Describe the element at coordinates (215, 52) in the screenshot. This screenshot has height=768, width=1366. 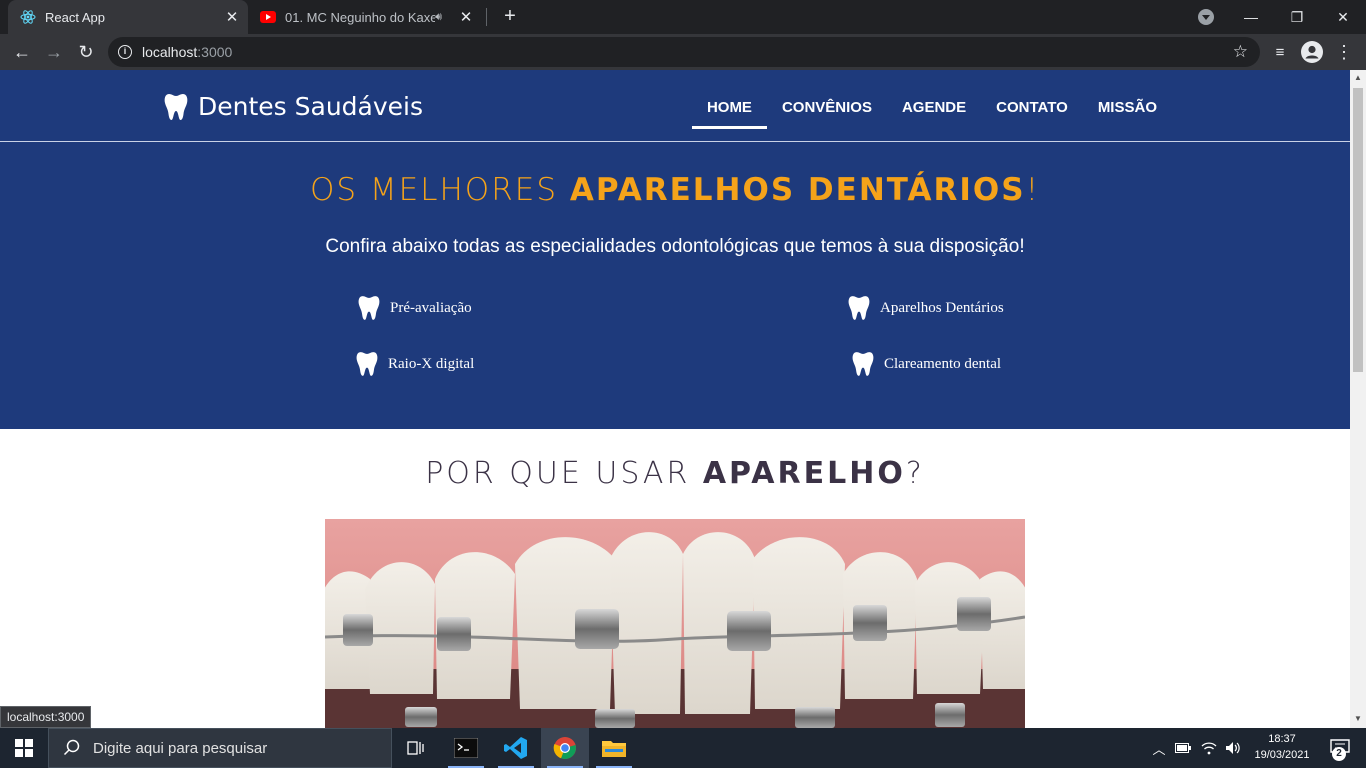
I see `url-port: :3000` at that location.